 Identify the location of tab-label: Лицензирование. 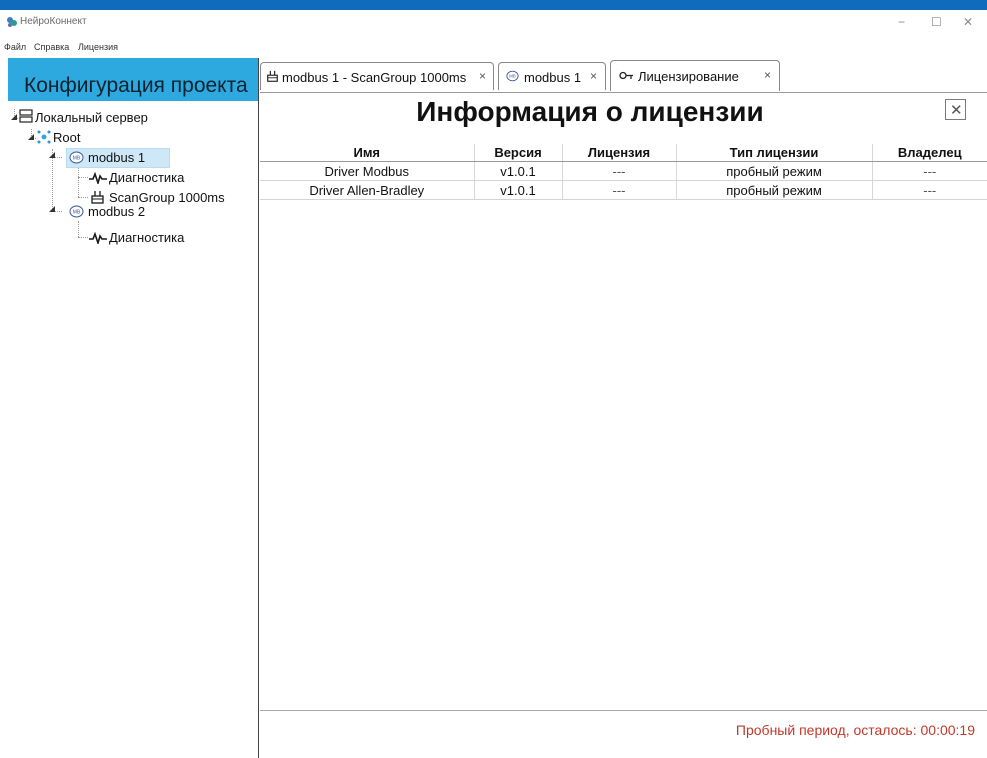
(688, 76).